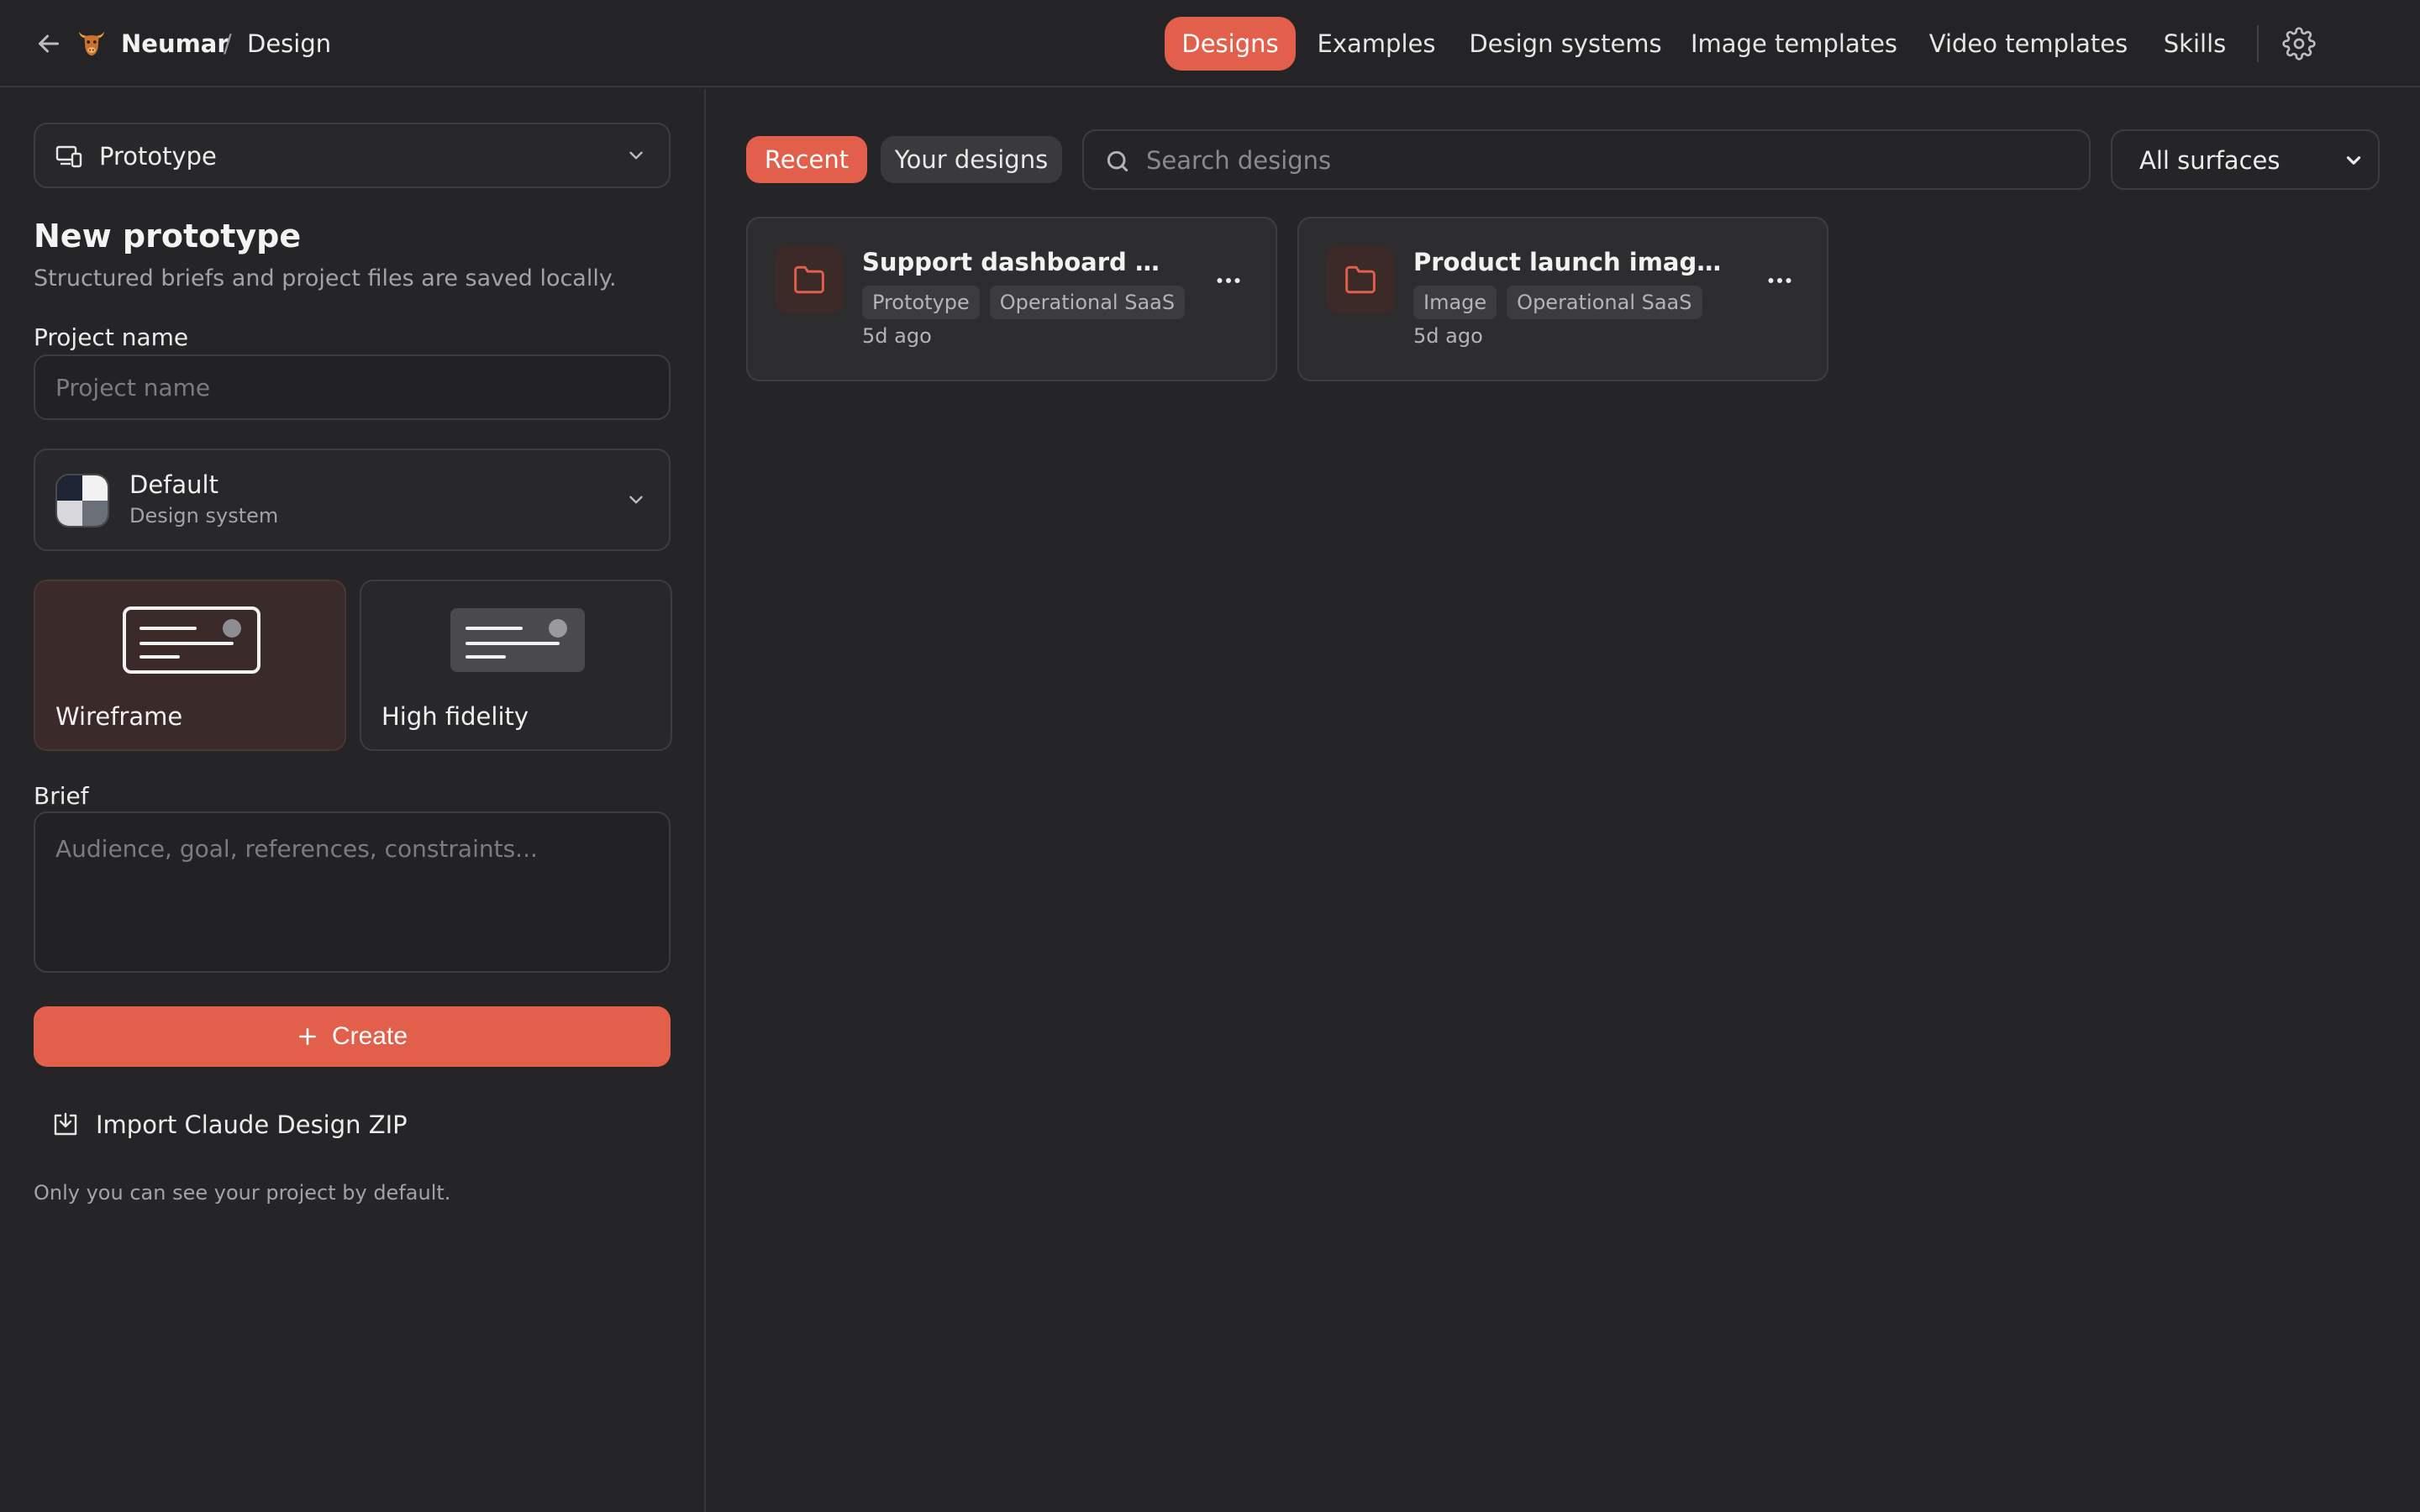  I want to click on gear-icon, so click(2299, 43).